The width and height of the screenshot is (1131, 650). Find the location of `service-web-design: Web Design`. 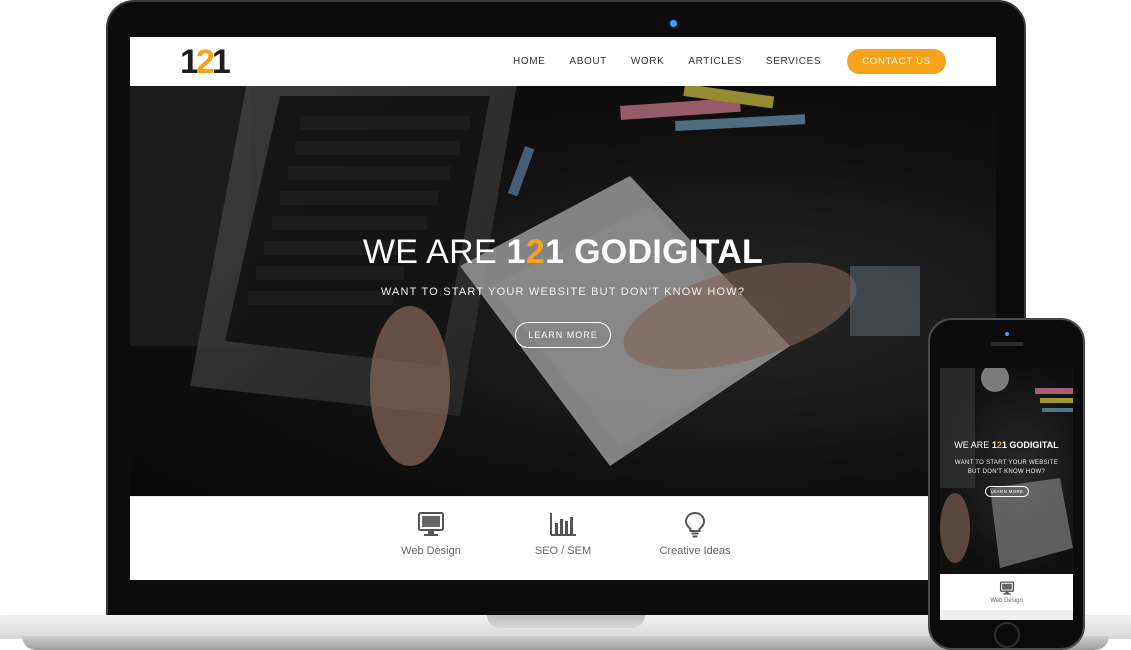

service-web-design: Web Design is located at coordinates (431, 533).